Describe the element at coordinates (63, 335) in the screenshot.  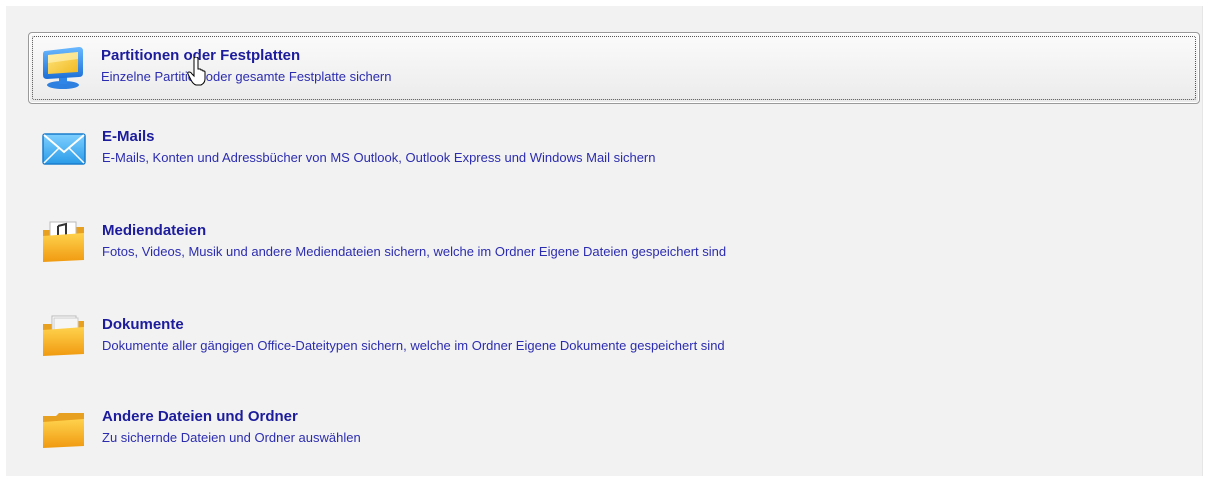
I see `document-folder-icon` at that location.